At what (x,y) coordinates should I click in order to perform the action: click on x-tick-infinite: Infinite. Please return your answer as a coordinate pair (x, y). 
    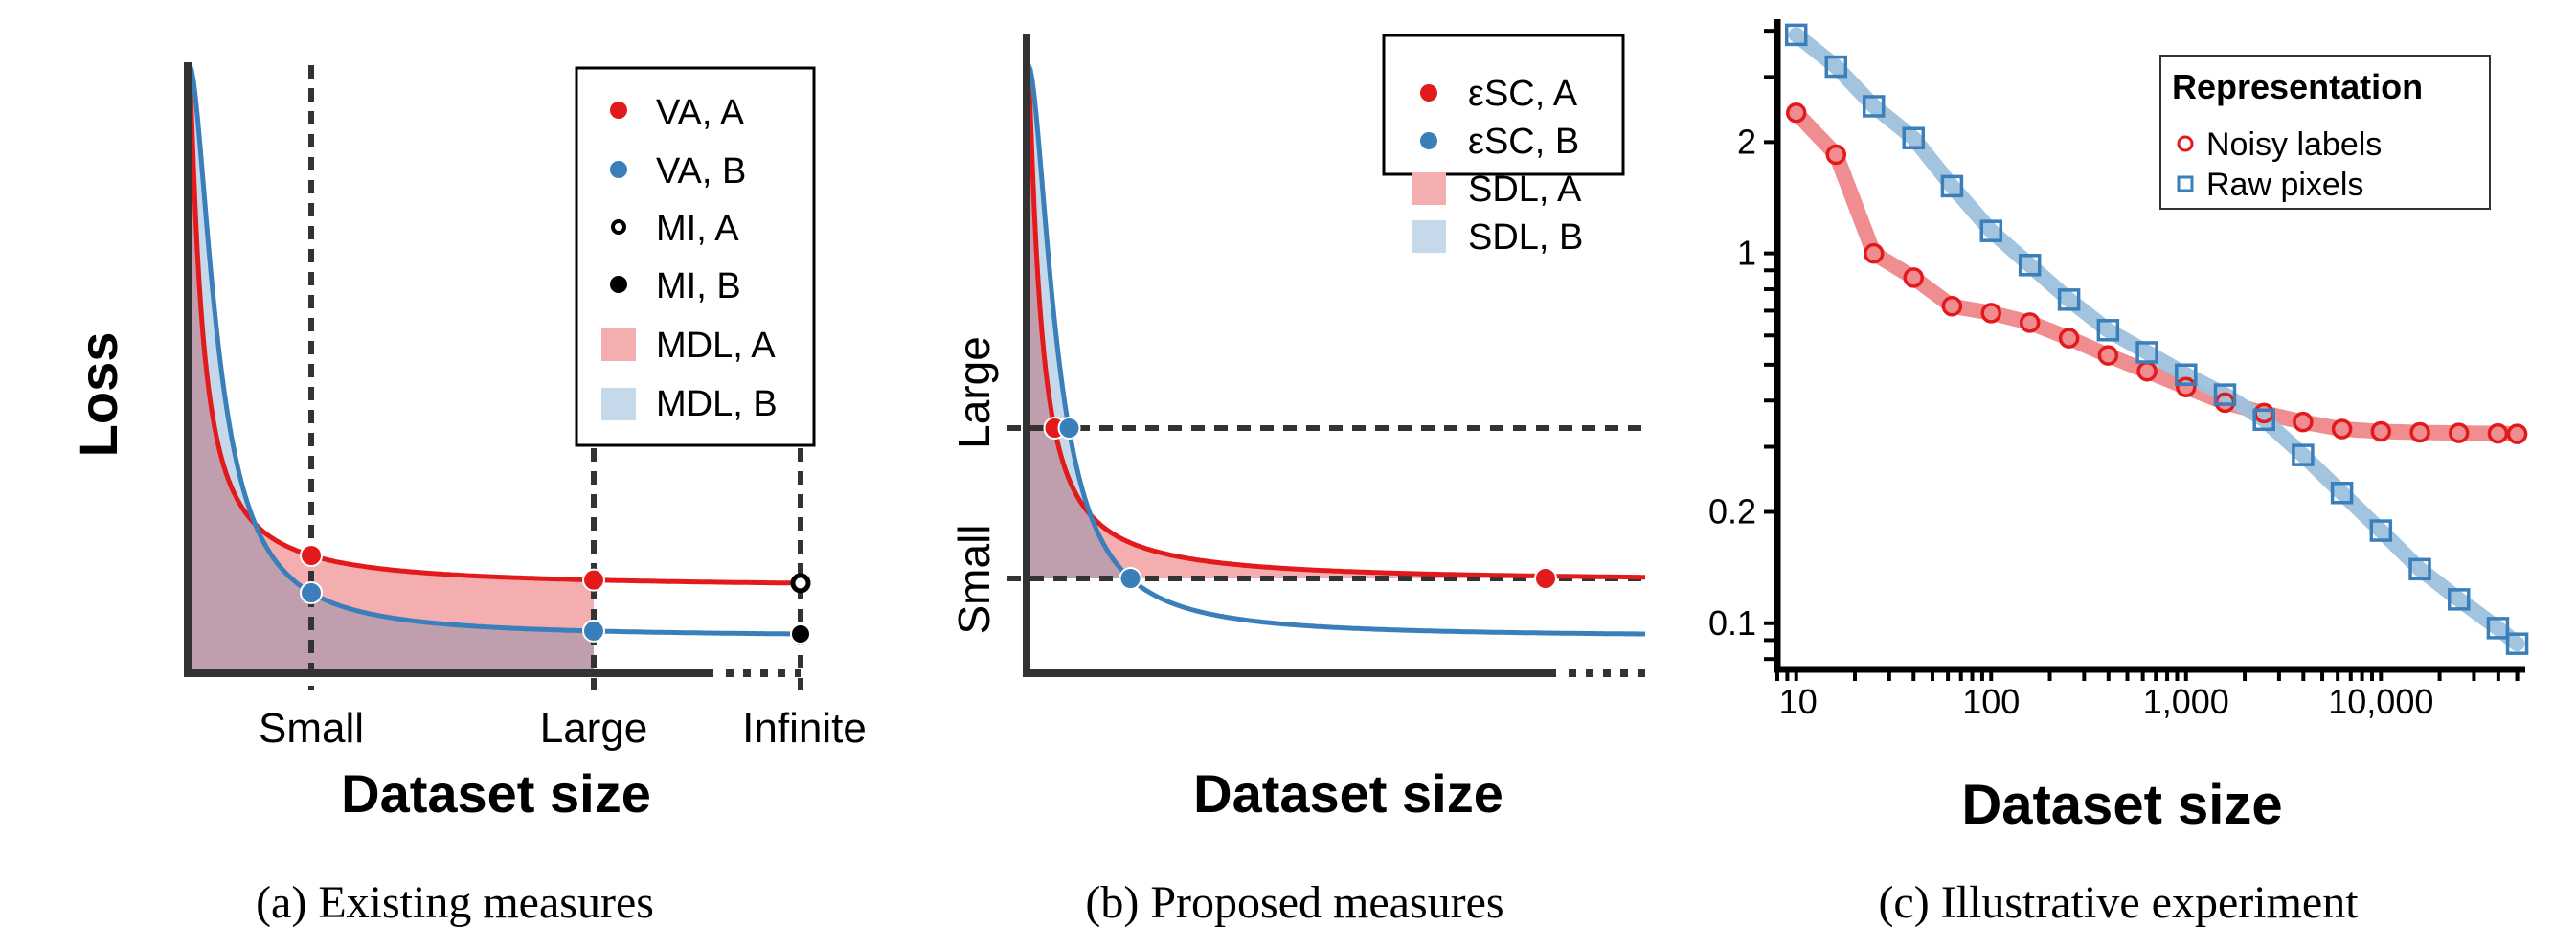
    Looking at the image, I should click on (804, 728).